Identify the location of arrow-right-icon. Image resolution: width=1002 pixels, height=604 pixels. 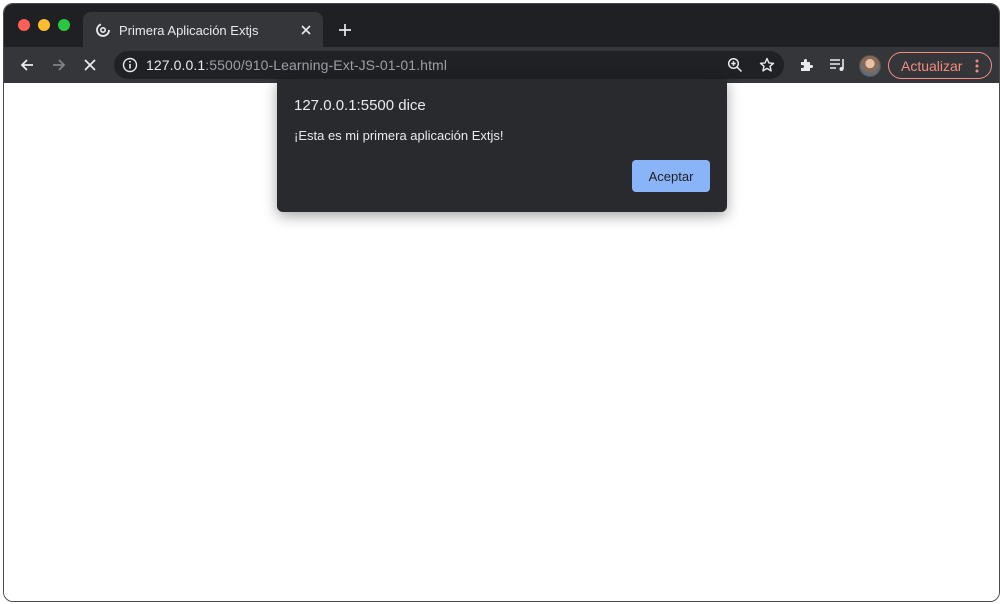
(59, 65).